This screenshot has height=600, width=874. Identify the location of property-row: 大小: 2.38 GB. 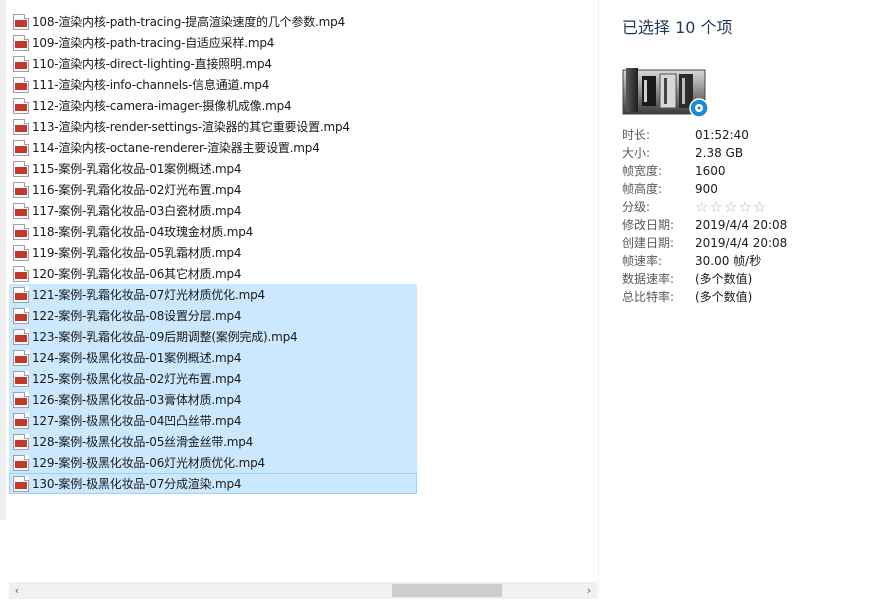
(747, 153).